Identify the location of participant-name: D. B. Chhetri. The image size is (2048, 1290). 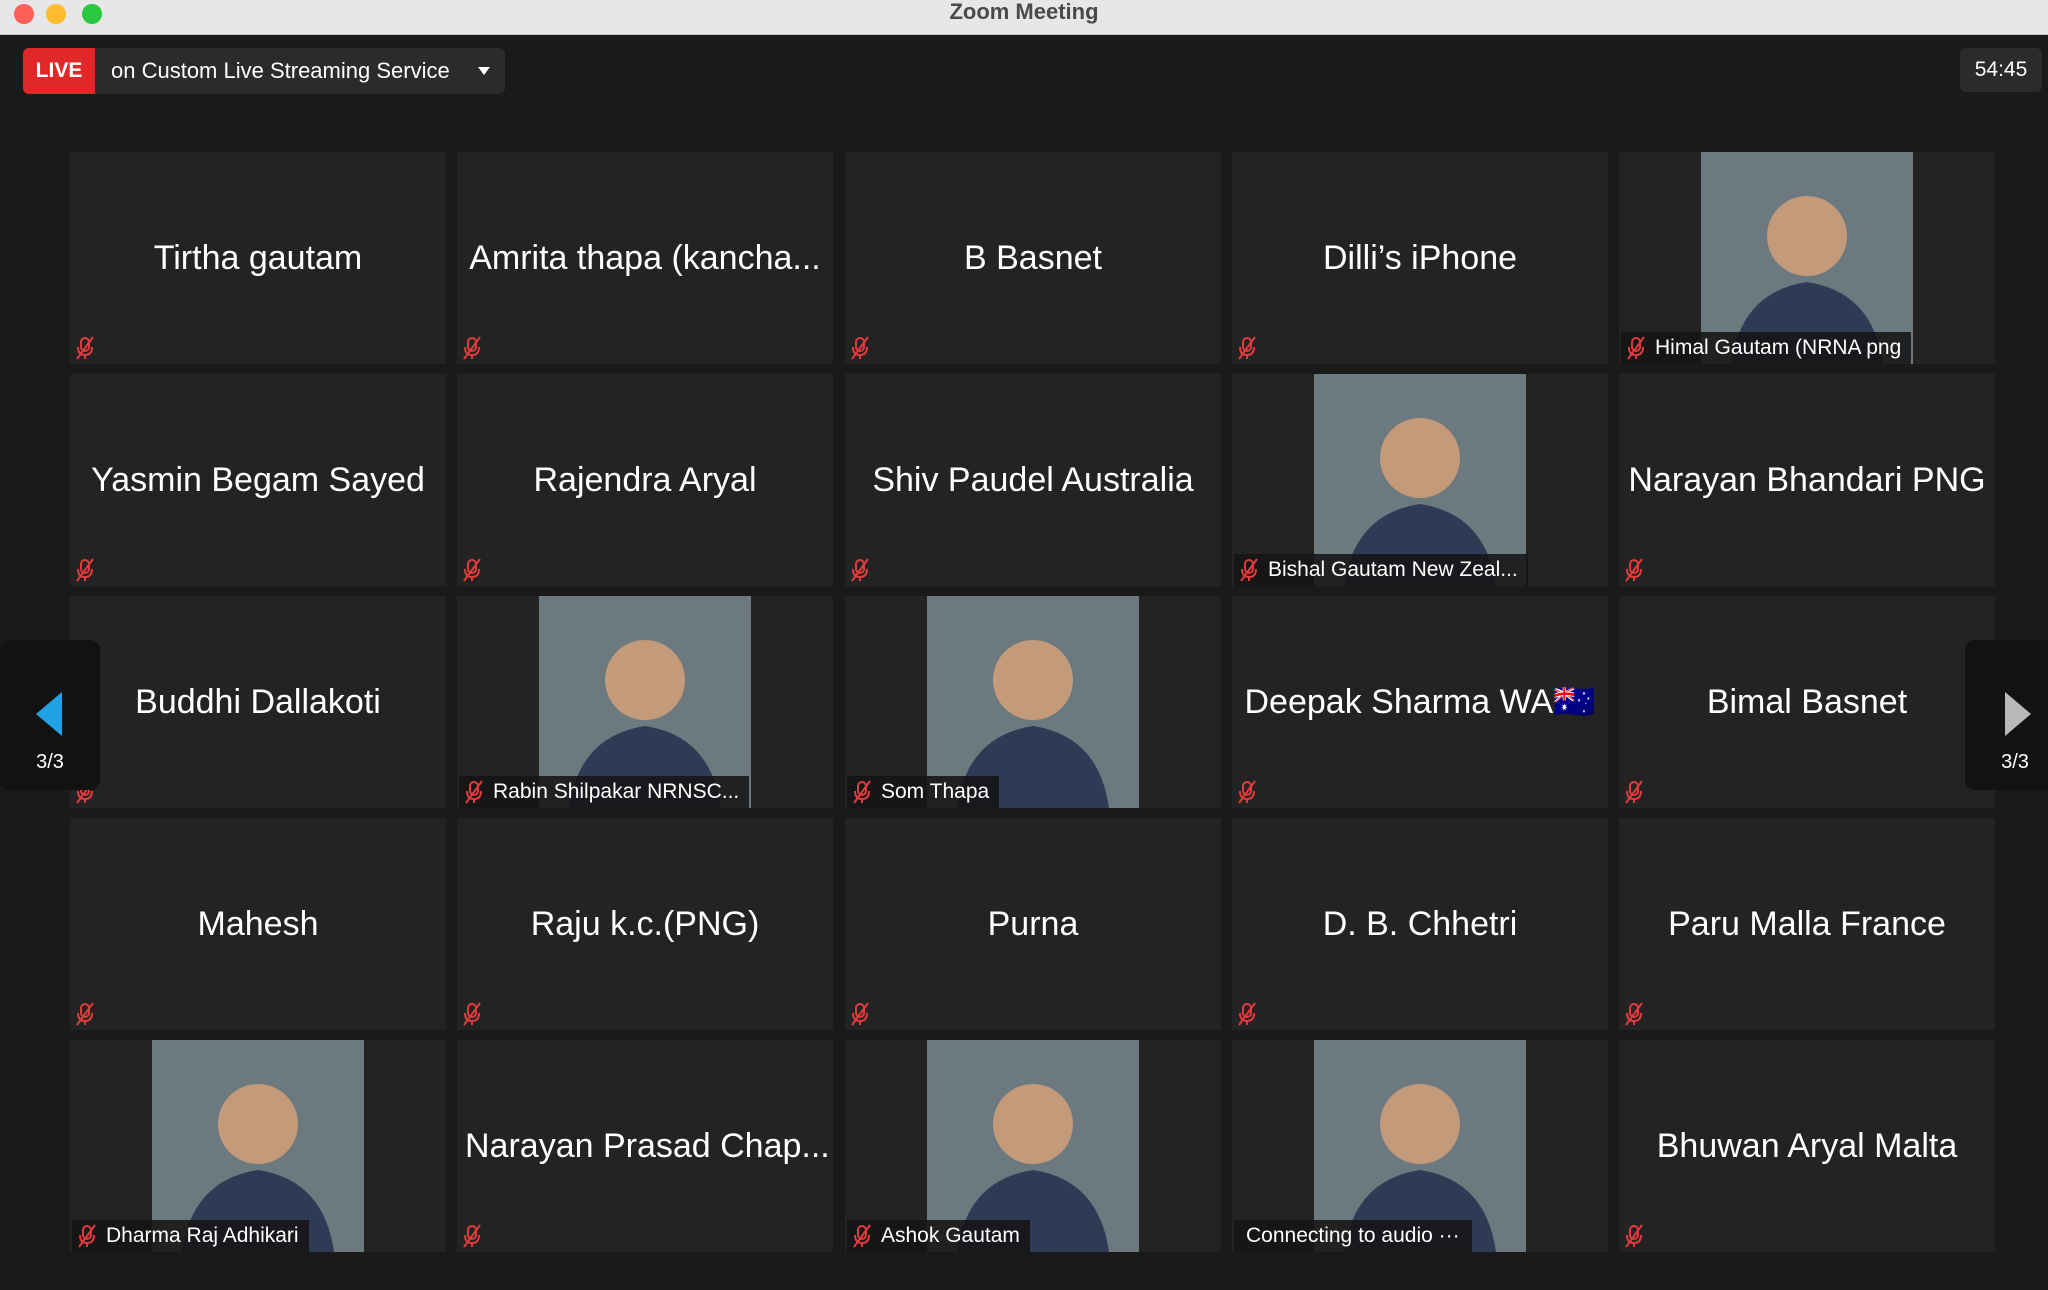
(1420, 924).